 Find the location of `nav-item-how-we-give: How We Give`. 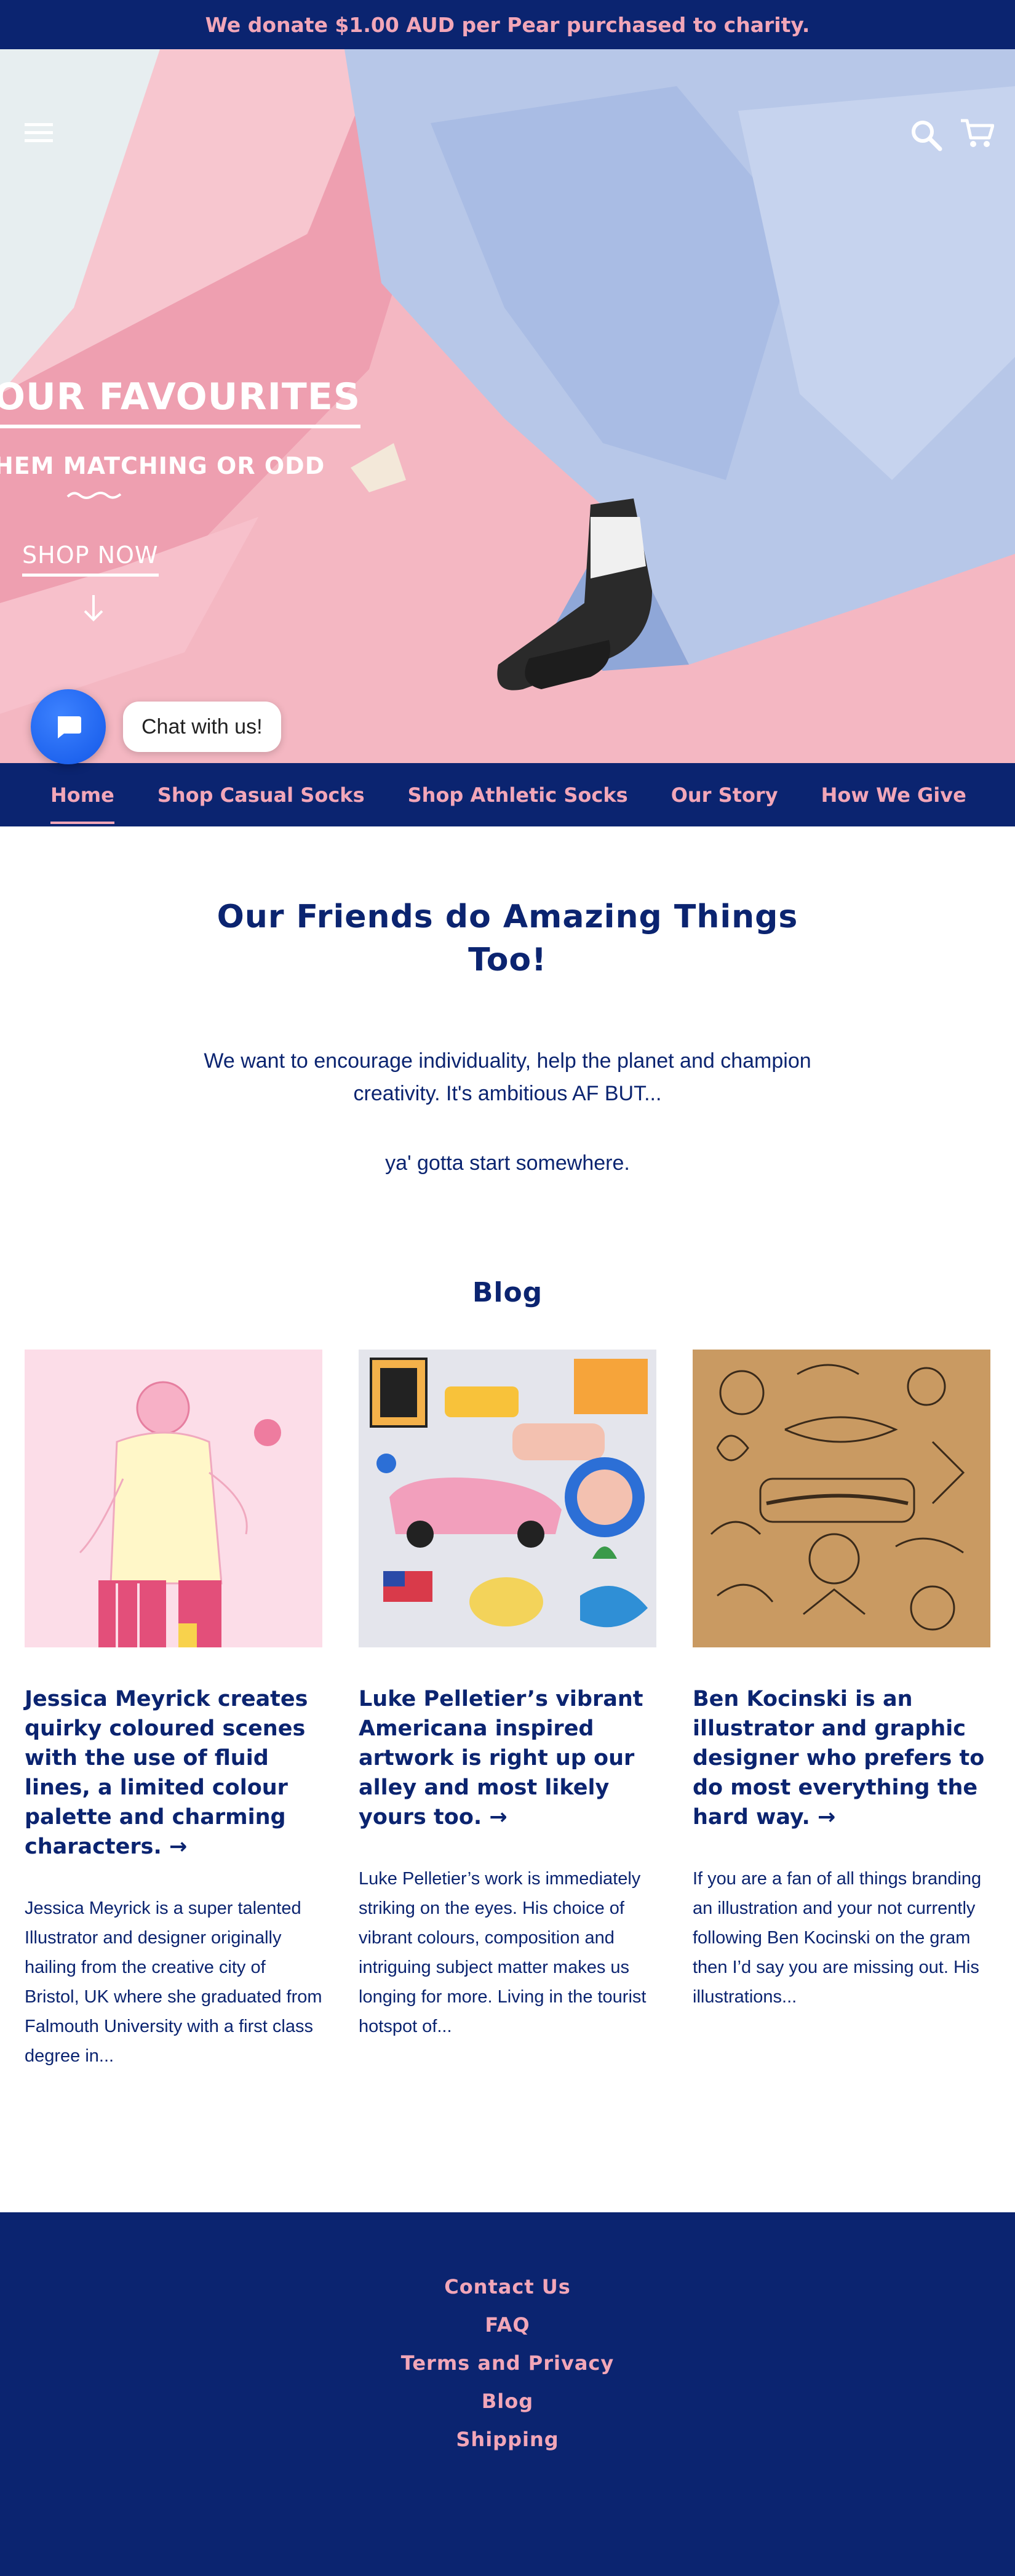

nav-item-how-we-give: How We Give is located at coordinates (893, 795).